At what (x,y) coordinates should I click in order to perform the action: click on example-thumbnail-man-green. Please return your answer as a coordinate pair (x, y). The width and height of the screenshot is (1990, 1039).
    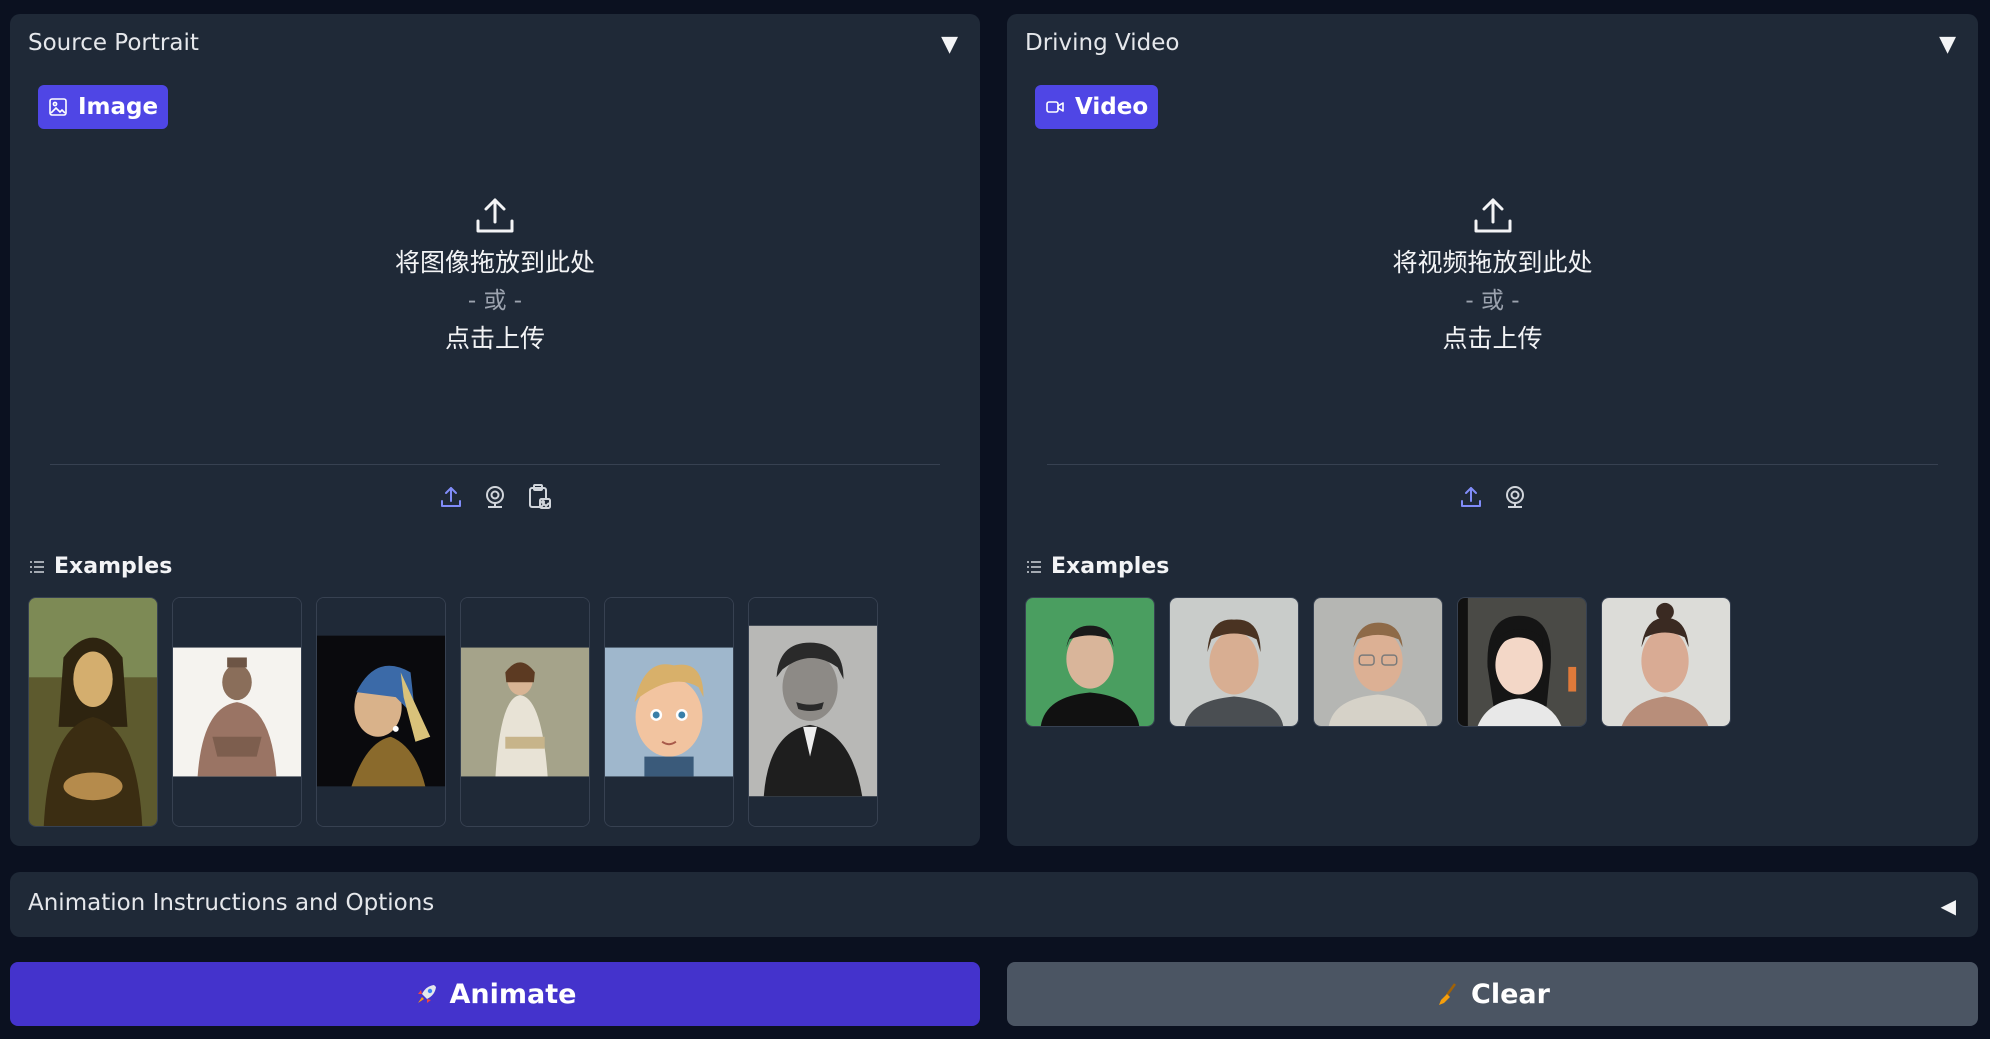
    Looking at the image, I should click on (1090, 662).